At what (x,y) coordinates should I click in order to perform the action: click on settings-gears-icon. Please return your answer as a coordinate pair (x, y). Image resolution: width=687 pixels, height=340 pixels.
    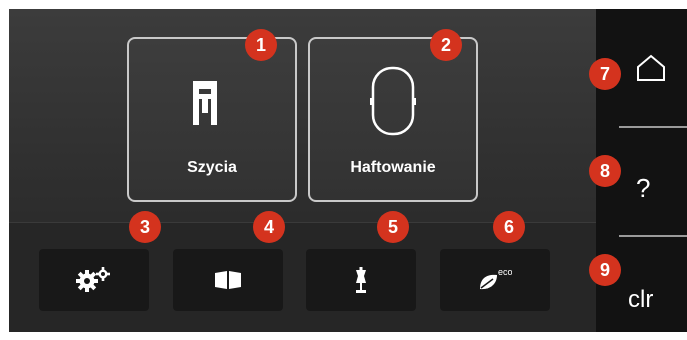
    Looking at the image, I should click on (93, 279).